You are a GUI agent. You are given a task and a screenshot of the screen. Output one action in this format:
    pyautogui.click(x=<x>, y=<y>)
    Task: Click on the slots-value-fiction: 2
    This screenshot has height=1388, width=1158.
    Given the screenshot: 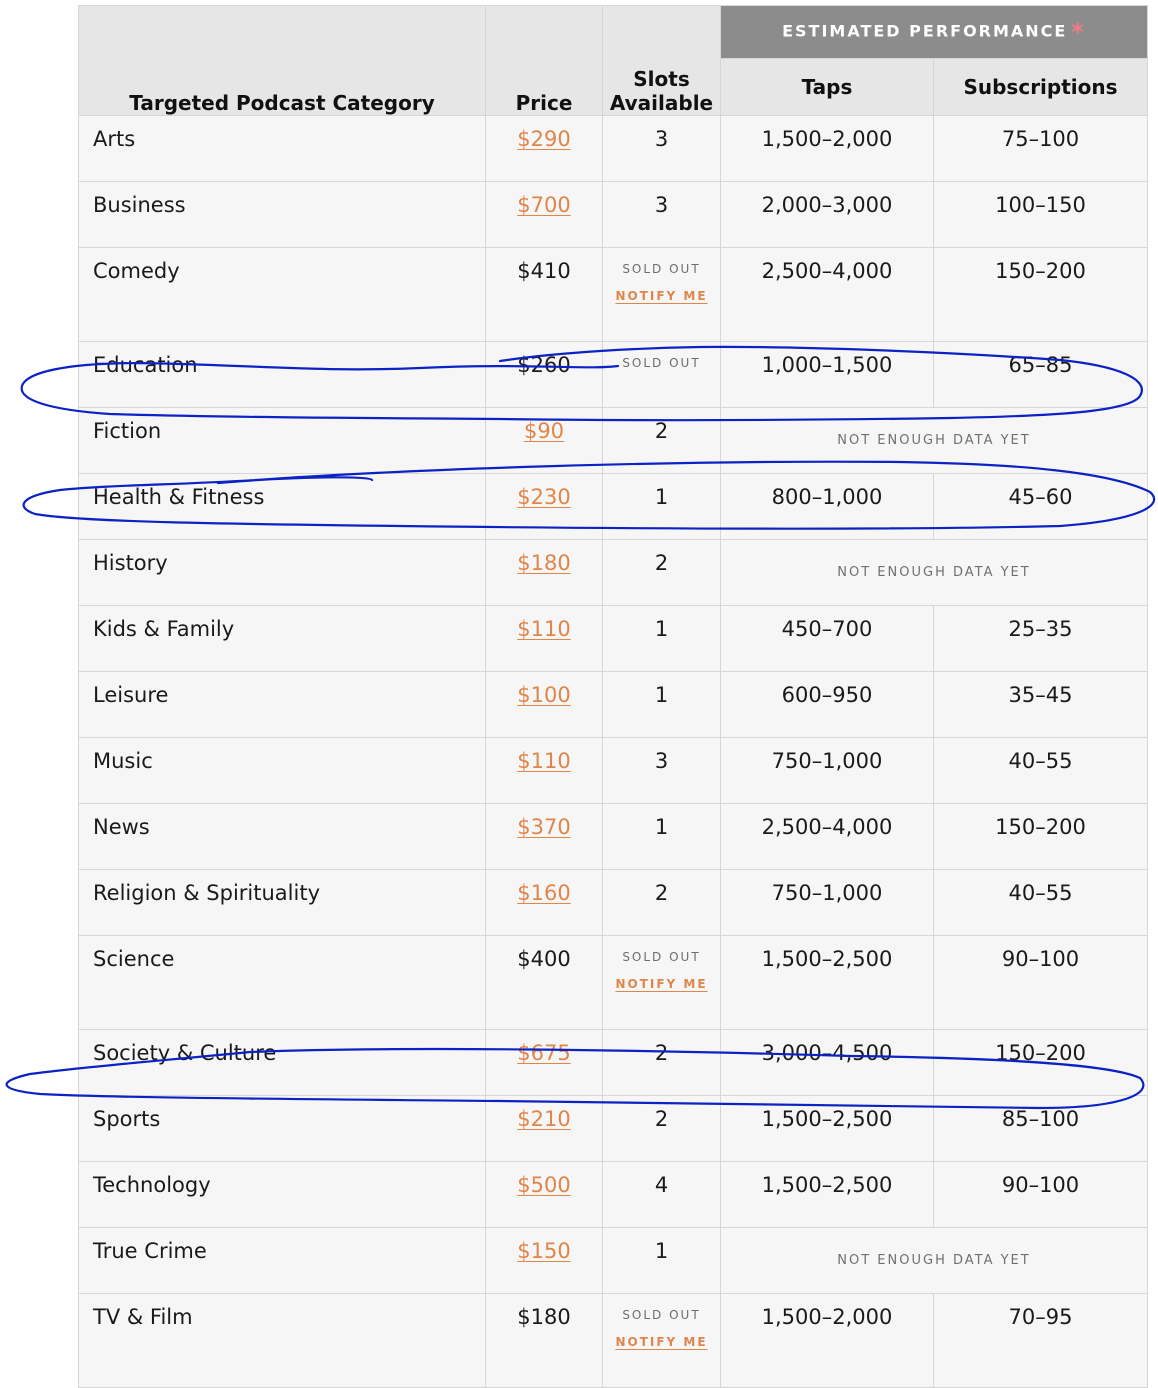 What is the action you would take?
    pyautogui.click(x=661, y=431)
    